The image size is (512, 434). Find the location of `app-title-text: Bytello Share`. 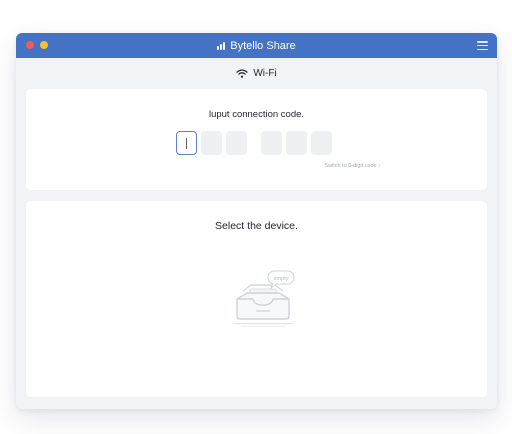

app-title-text: Bytello Share is located at coordinates (263, 45).